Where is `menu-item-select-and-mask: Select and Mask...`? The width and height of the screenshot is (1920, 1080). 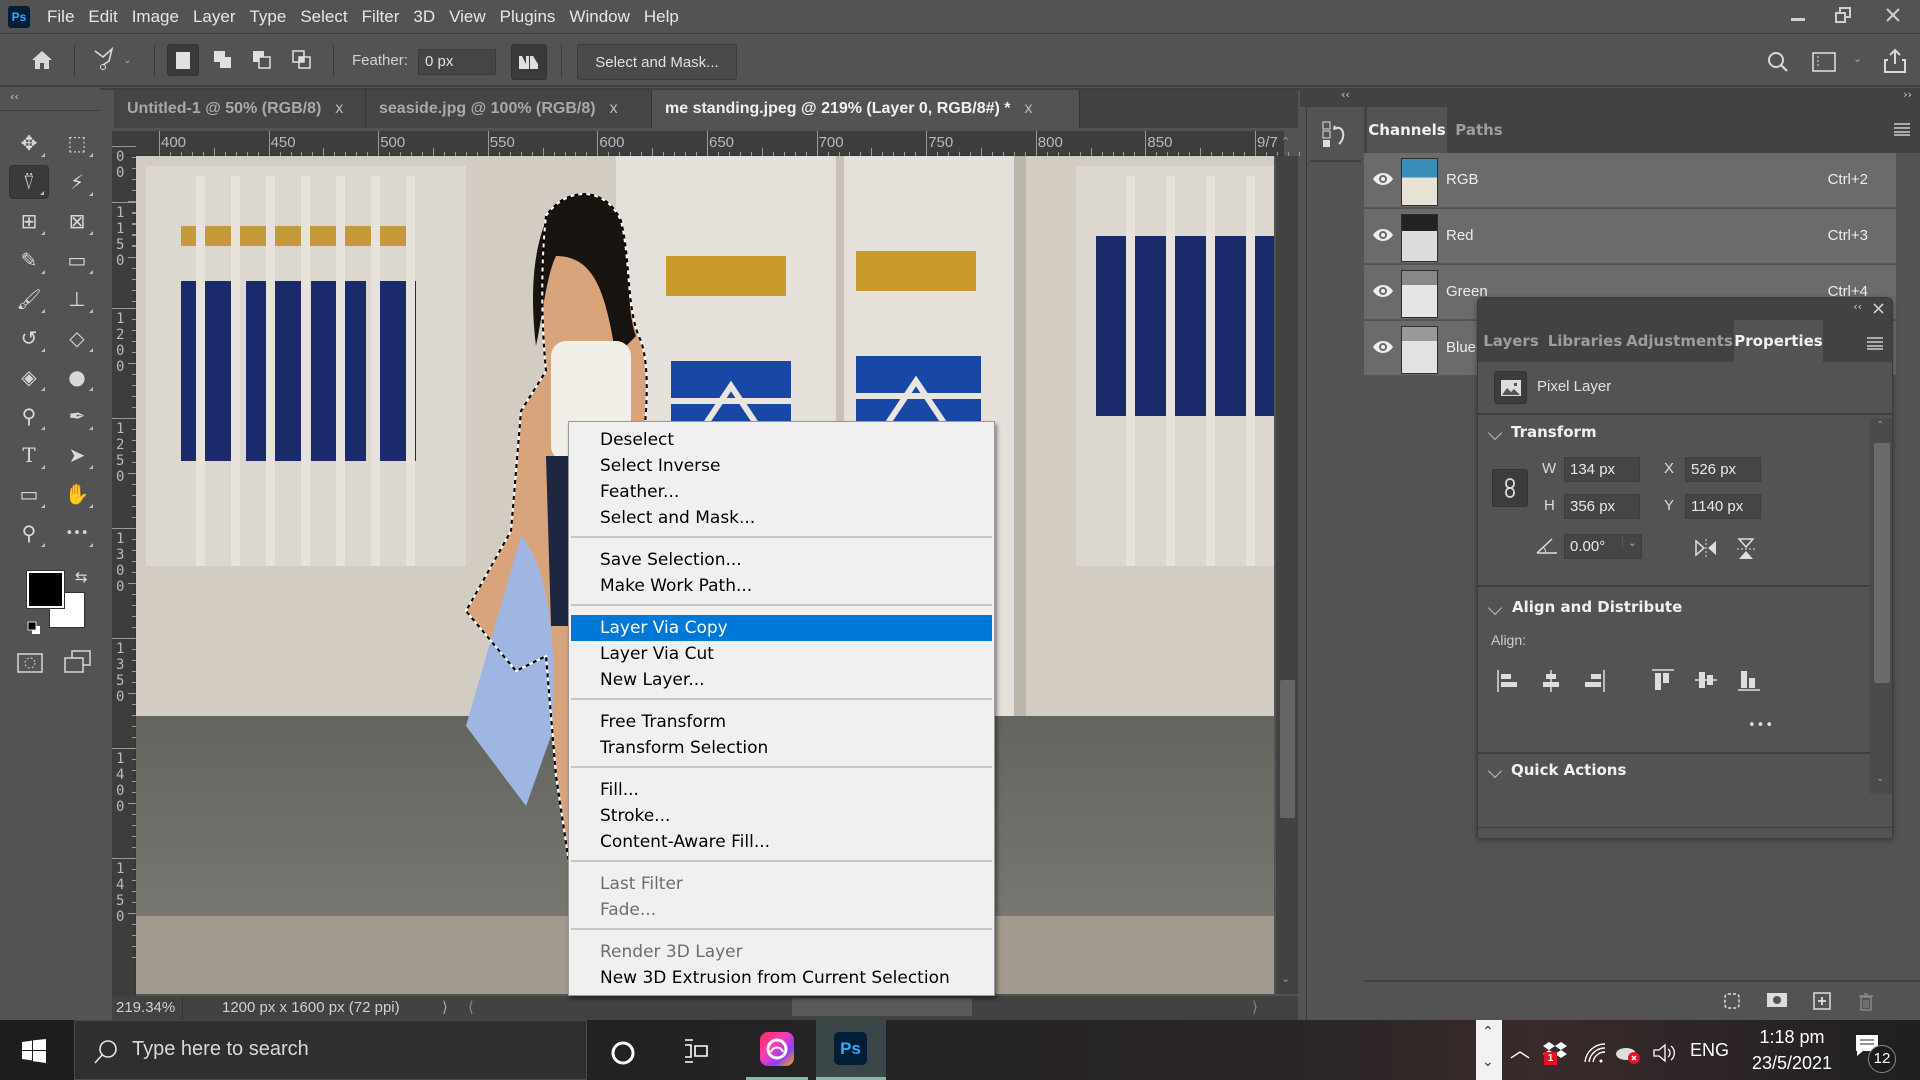
menu-item-select-and-mask: Select and Mask... is located at coordinates (781, 518).